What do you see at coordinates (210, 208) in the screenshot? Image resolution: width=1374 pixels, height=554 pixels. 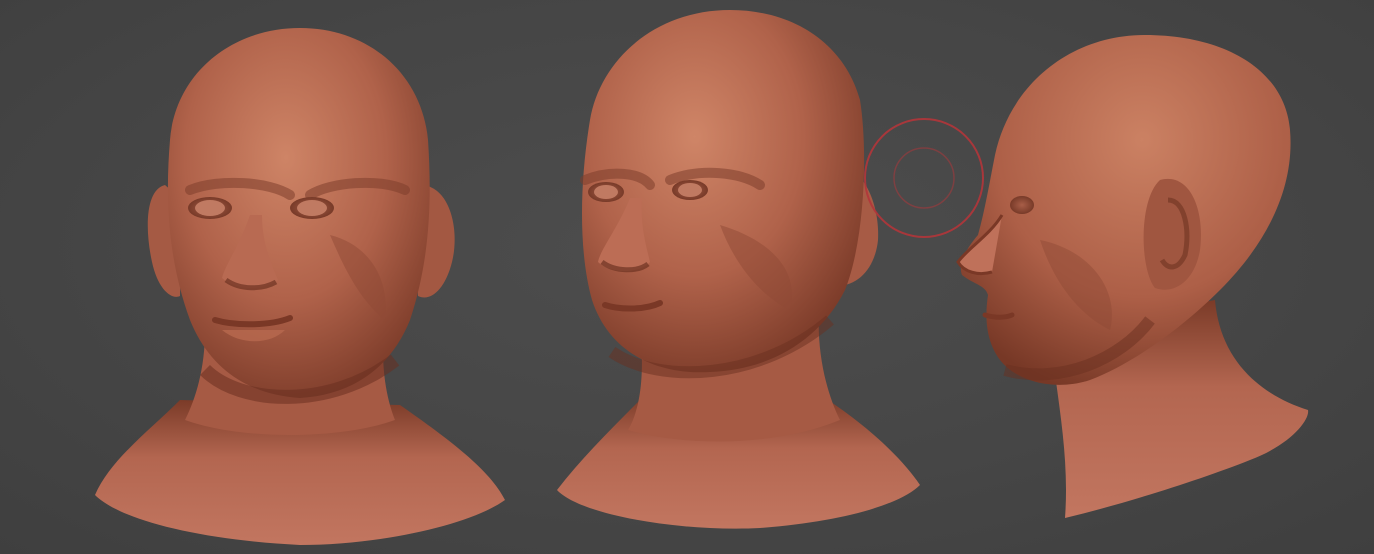 I see `head-front-eyeball-left` at bounding box center [210, 208].